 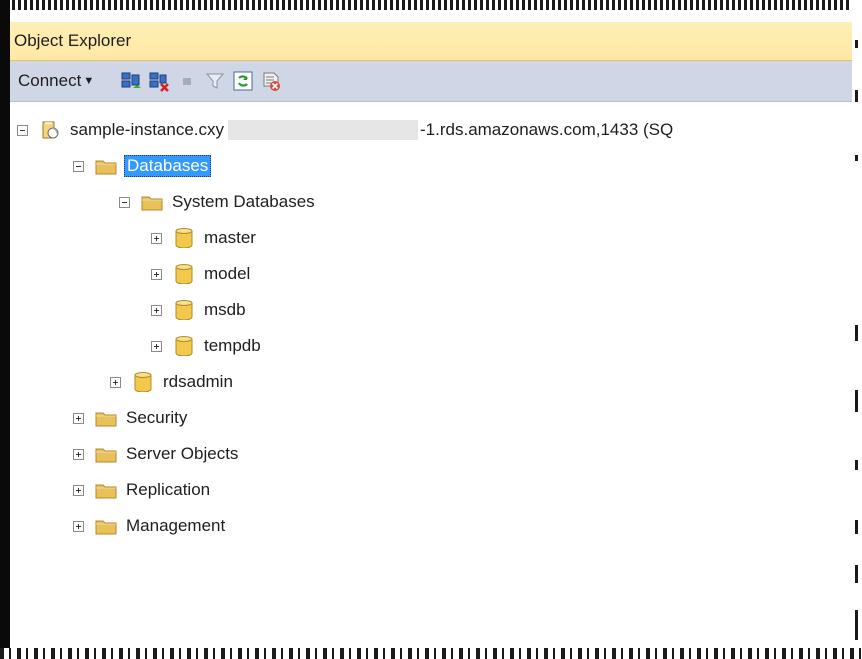 I want to click on connect-object-explorer-icon, so click(x=131, y=81).